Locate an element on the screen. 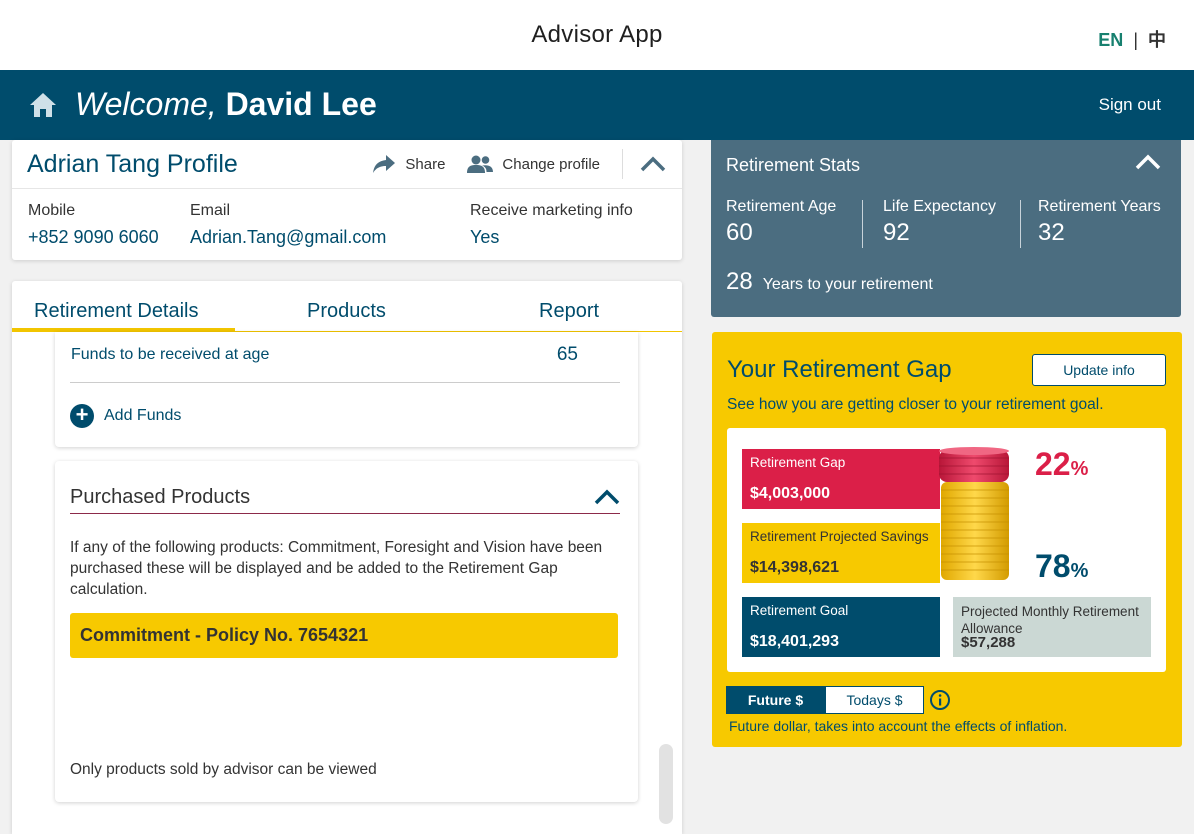 The width and height of the screenshot is (1194, 834). update-info-button: Update info is located at coordinates (1099, 370).